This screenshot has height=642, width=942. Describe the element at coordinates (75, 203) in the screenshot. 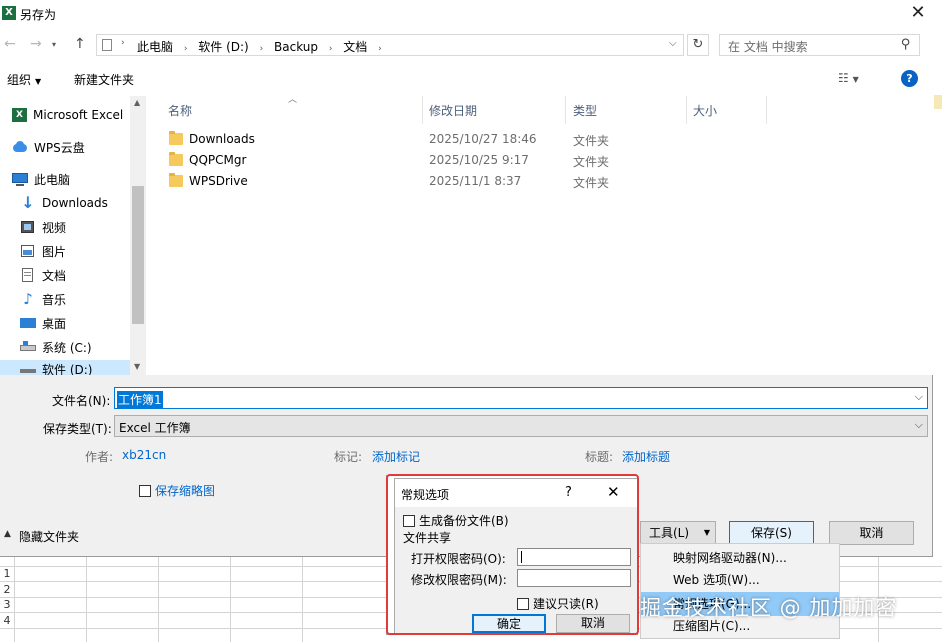

I see `tree-item-label: Downloads` at that location.